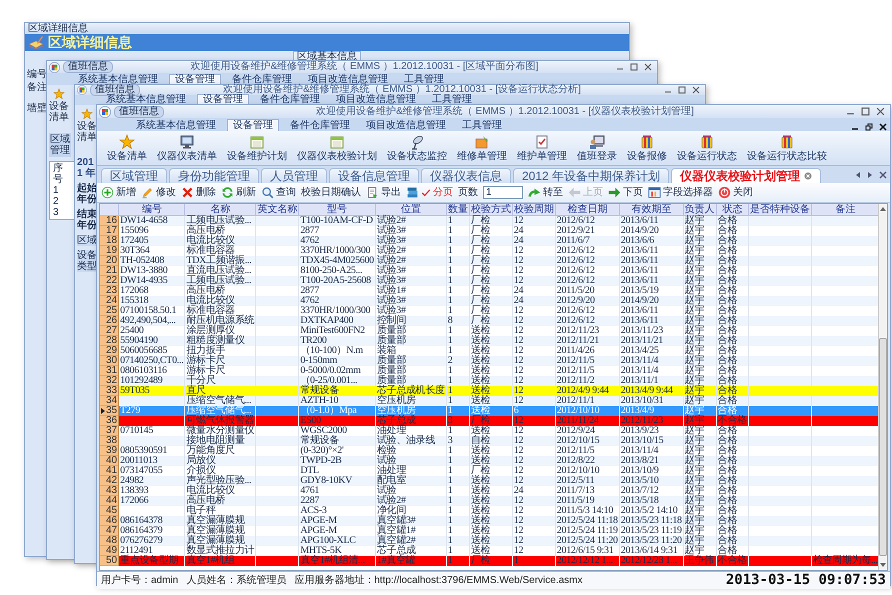  Describe the element at coordinates (490, 301) in the screenshot. I see `table-row: 24 155318 电流比较仪 4762 试验3# 1 厂检 24 2012/9/20 2014/9/20 赵宇 合格` at that location.